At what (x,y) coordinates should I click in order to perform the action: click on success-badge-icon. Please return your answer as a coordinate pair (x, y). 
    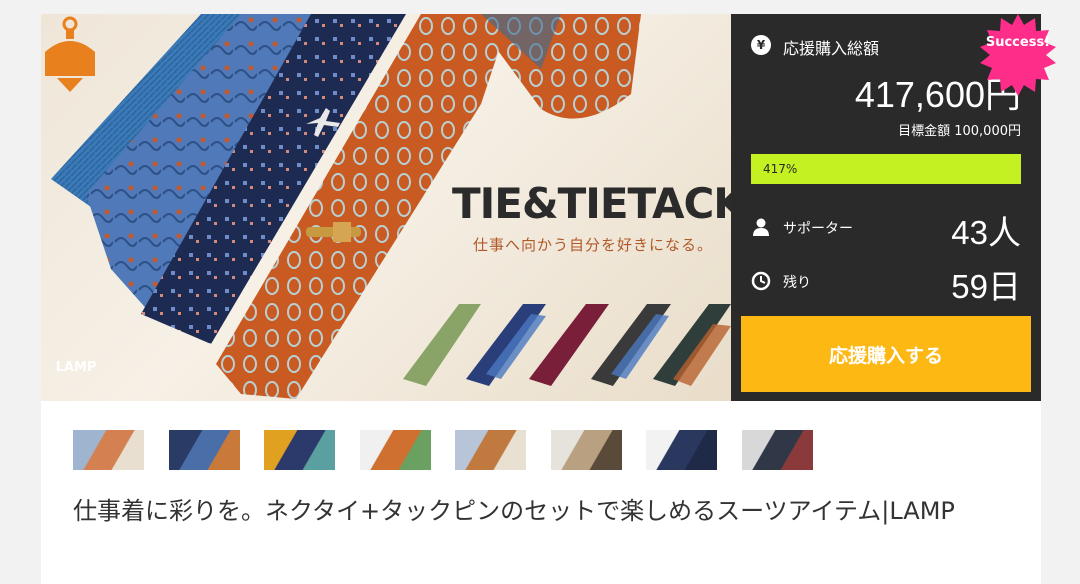
    Looking at the image, I should click on (1018, 55).